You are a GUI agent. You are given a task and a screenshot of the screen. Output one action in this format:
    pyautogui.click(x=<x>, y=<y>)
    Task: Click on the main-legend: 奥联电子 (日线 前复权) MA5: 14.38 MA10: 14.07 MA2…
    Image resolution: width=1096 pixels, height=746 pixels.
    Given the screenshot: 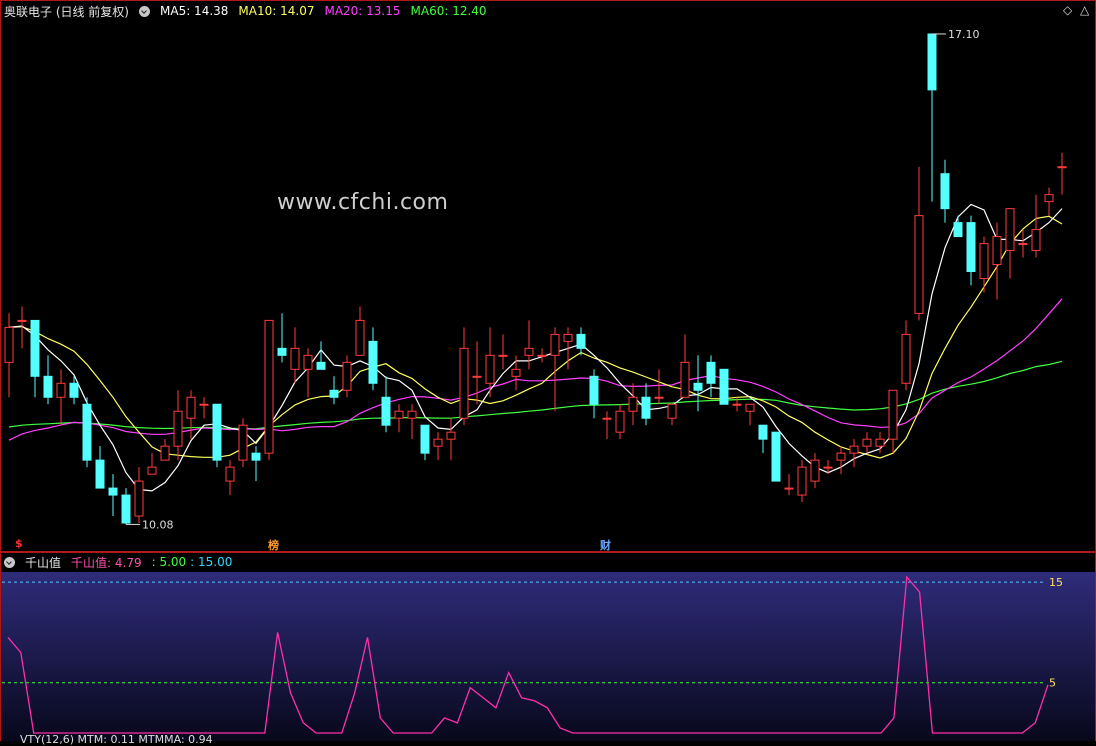 What is the action you would take?
    pyautogui.click(x=250, y=11)
    